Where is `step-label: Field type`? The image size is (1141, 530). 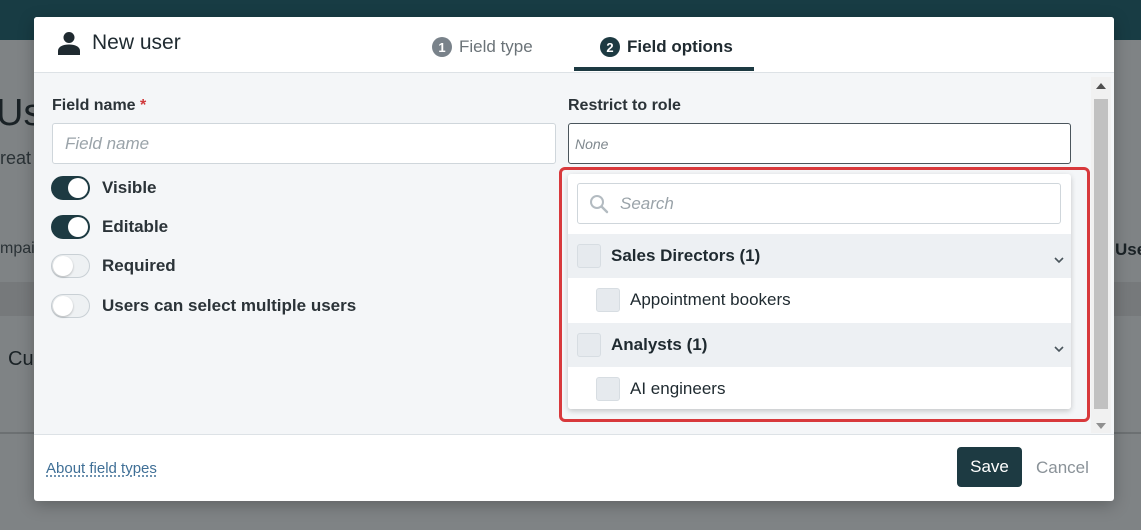 step-label: Field type is located at coordinates (496, 46).